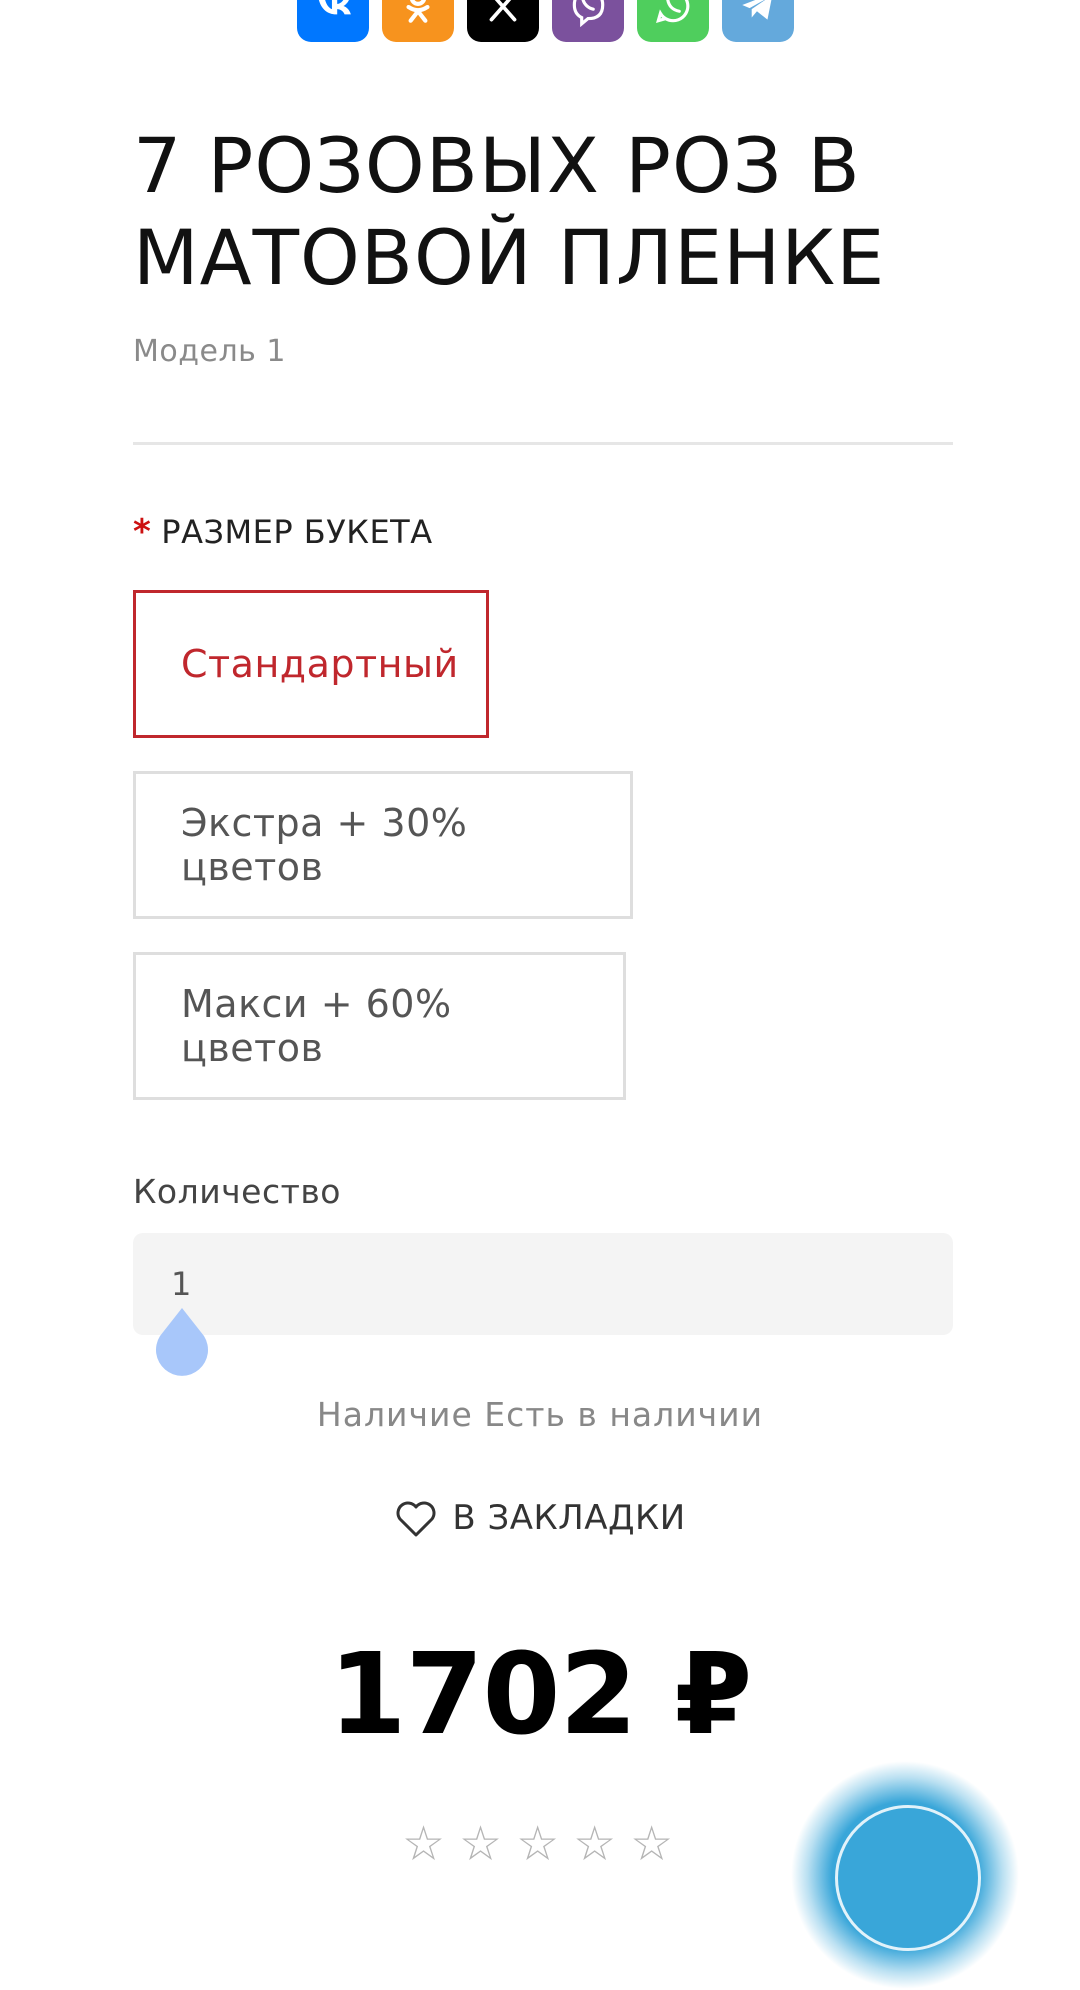  Describe the element at coordinates (543, 1284) in the screenshot. I see `quantity-input` at that location.